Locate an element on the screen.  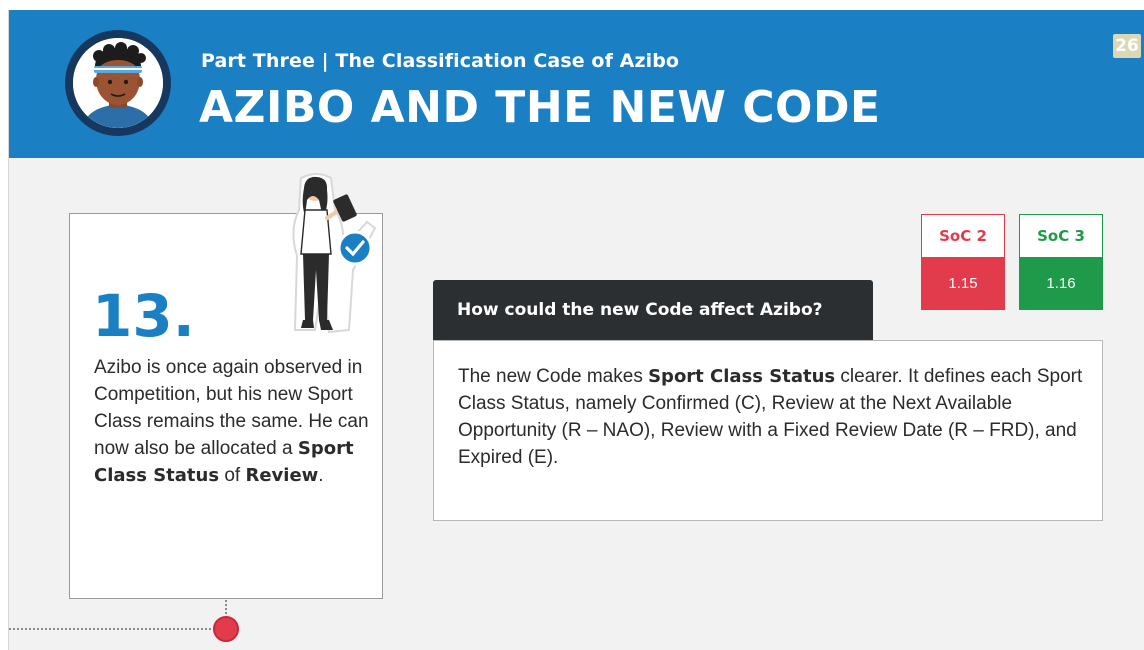
woman-with-checklist-icon is located at coordinates (327, 255).